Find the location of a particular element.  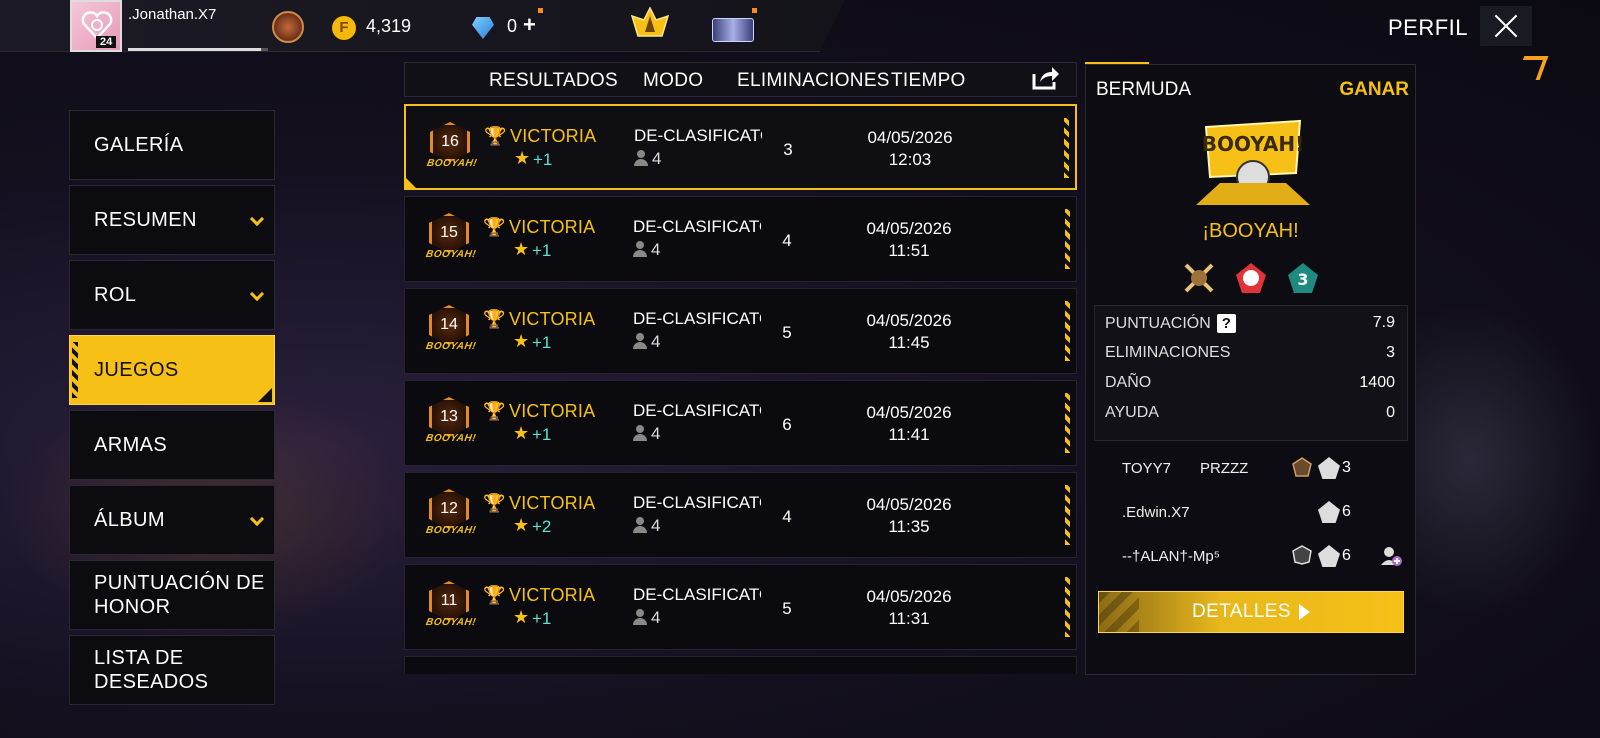

page-title: PERFIL is located at coordinates (1428, 27).